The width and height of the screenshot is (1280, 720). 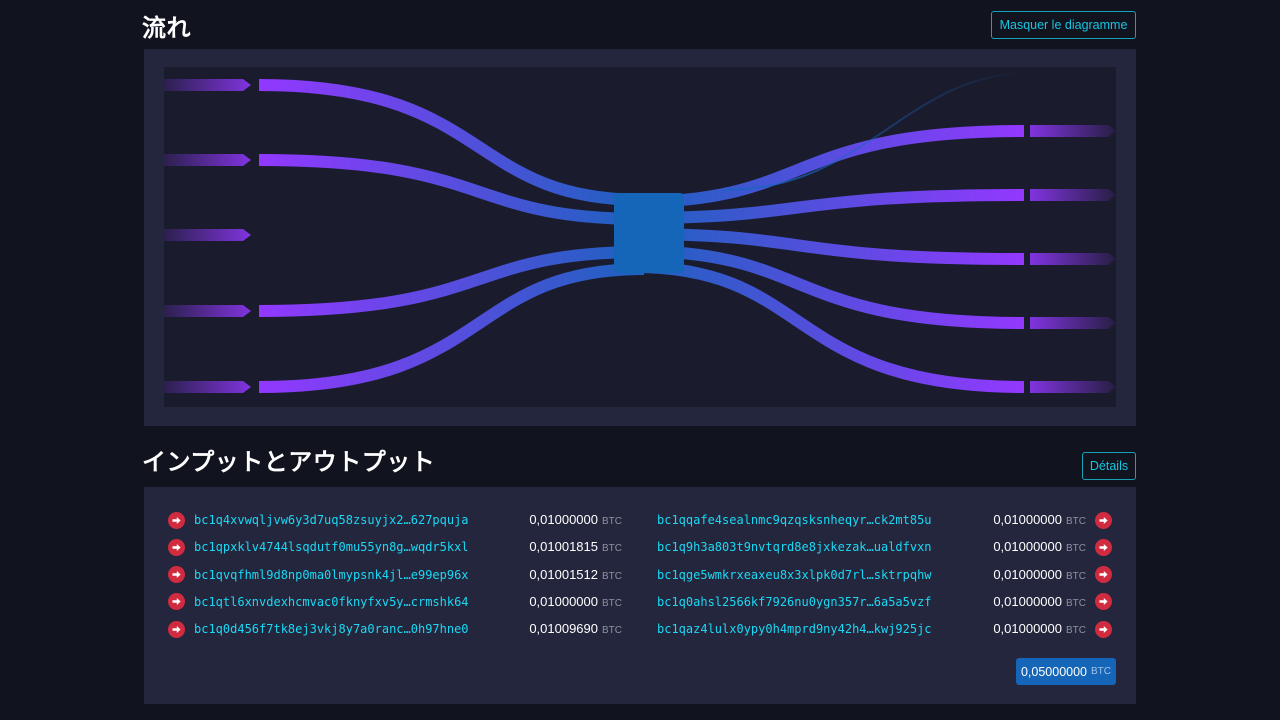 What do you see at coordinates (794, 602) in the screenshot?
I see `output-address-link: bc1q0ahsl2566kf7926nu0ygn357r…6a5a5vzf` at bounding box center [794, 602].